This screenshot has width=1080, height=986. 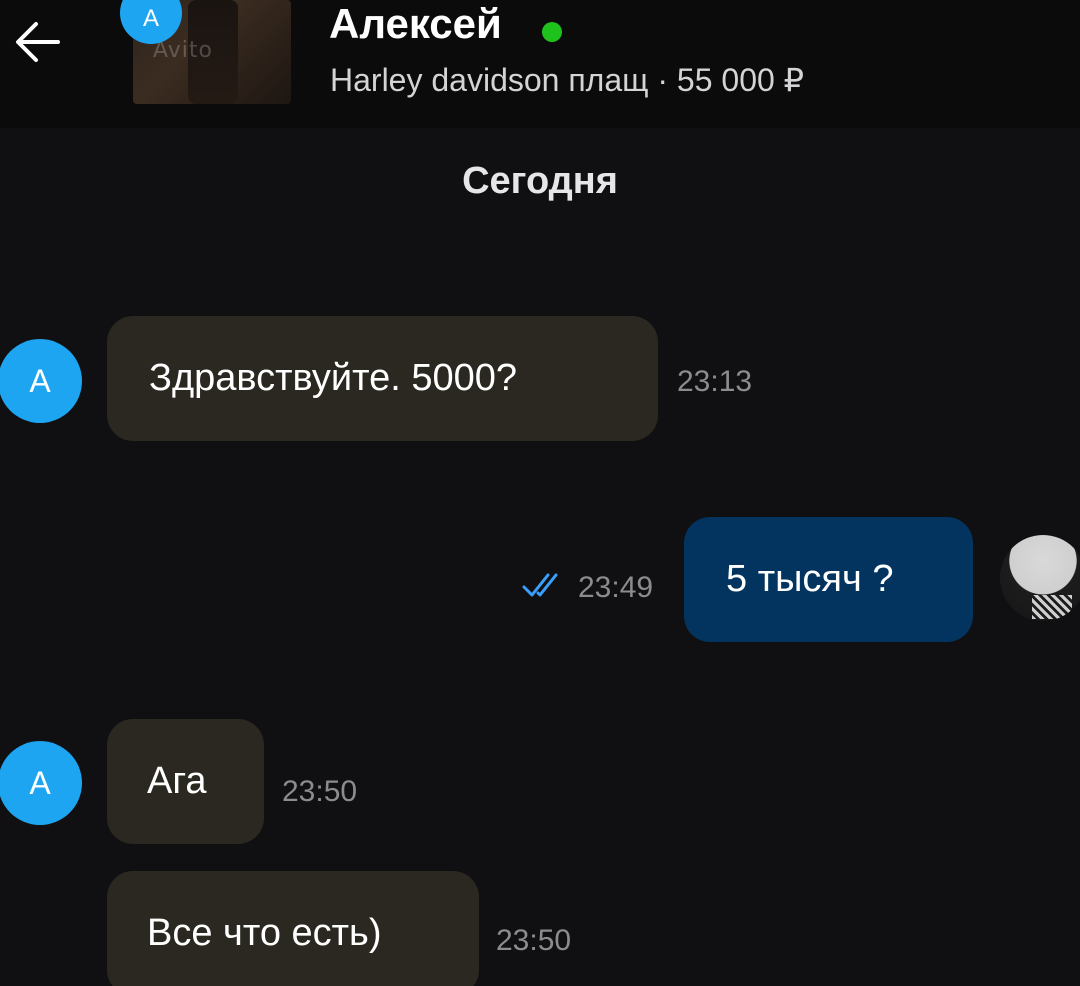 What do you see at coordinates (810, 579) in the screenshot?
I see `message-text: 5 тысяч ?` at bounding box center [810, 579].